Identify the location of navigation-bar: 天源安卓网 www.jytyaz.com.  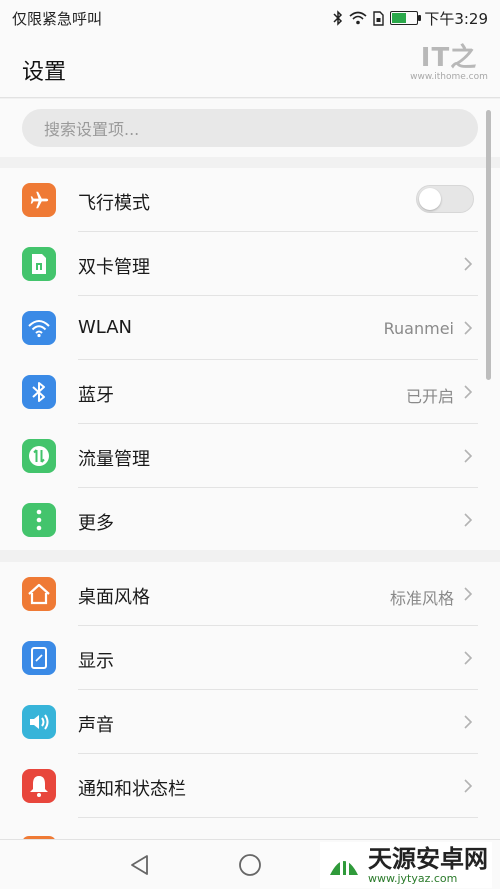
(250, 864).